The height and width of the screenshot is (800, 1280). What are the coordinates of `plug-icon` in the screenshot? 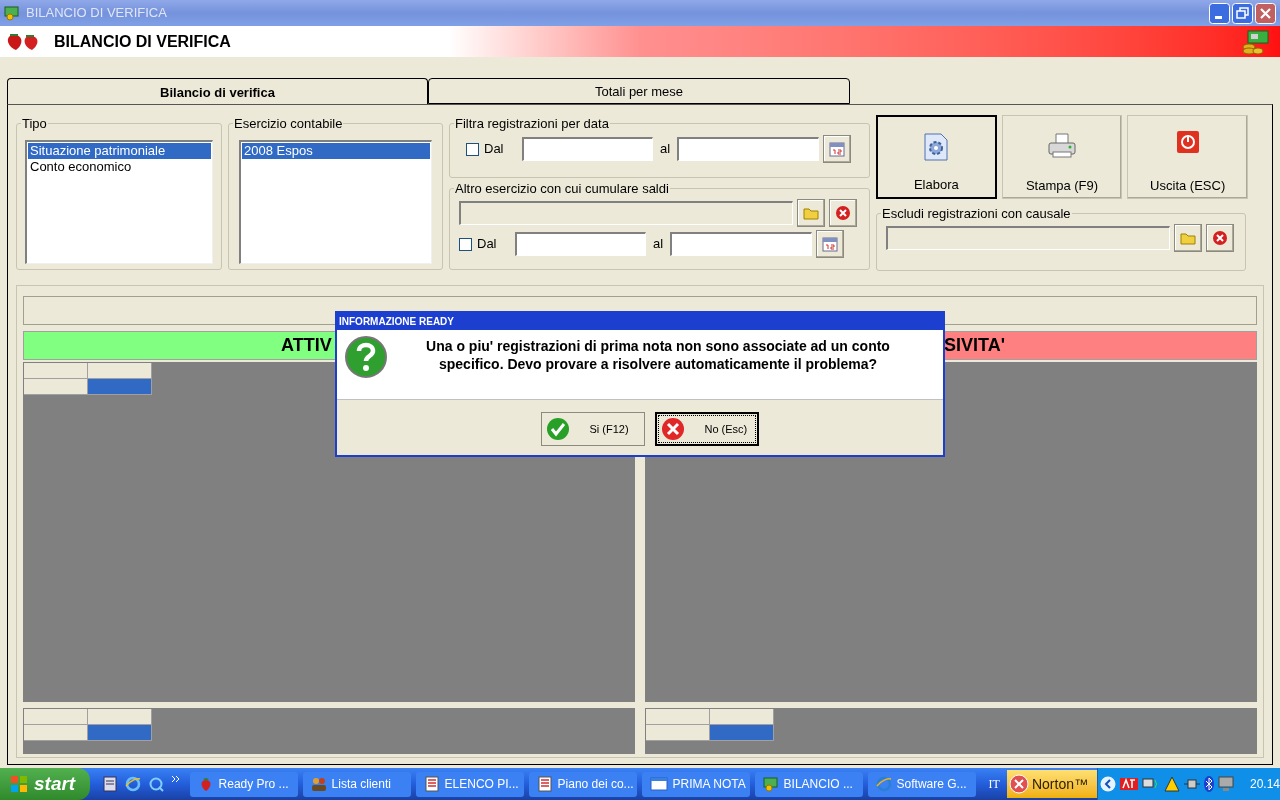 It's located at (1191, 784).